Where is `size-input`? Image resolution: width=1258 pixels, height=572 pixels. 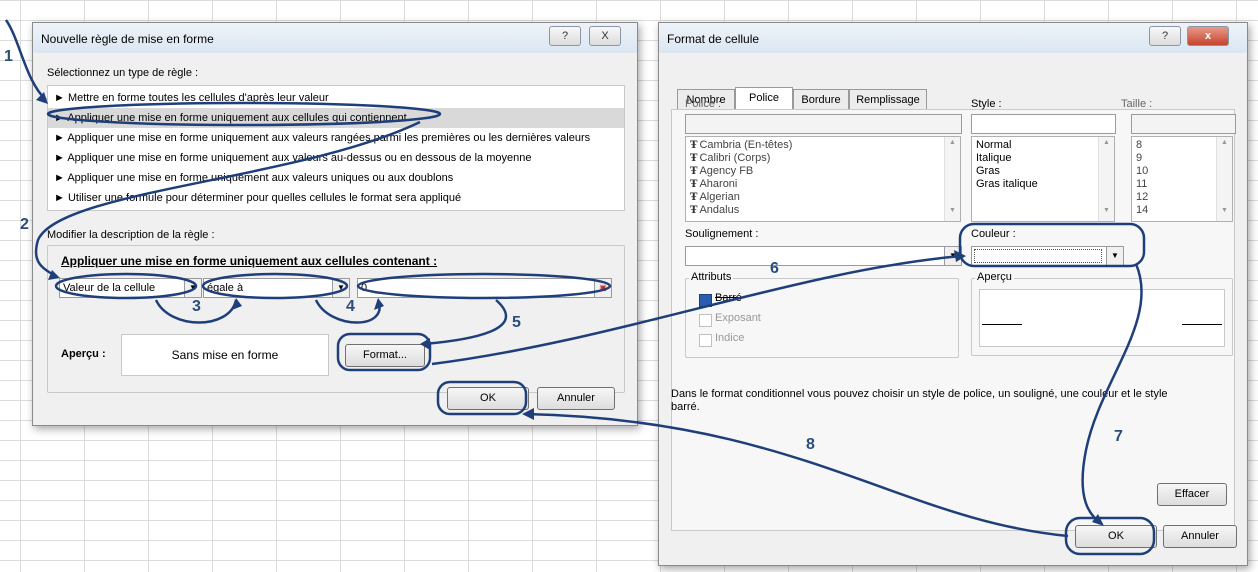 size-input is located at coordinates (1183, 124).